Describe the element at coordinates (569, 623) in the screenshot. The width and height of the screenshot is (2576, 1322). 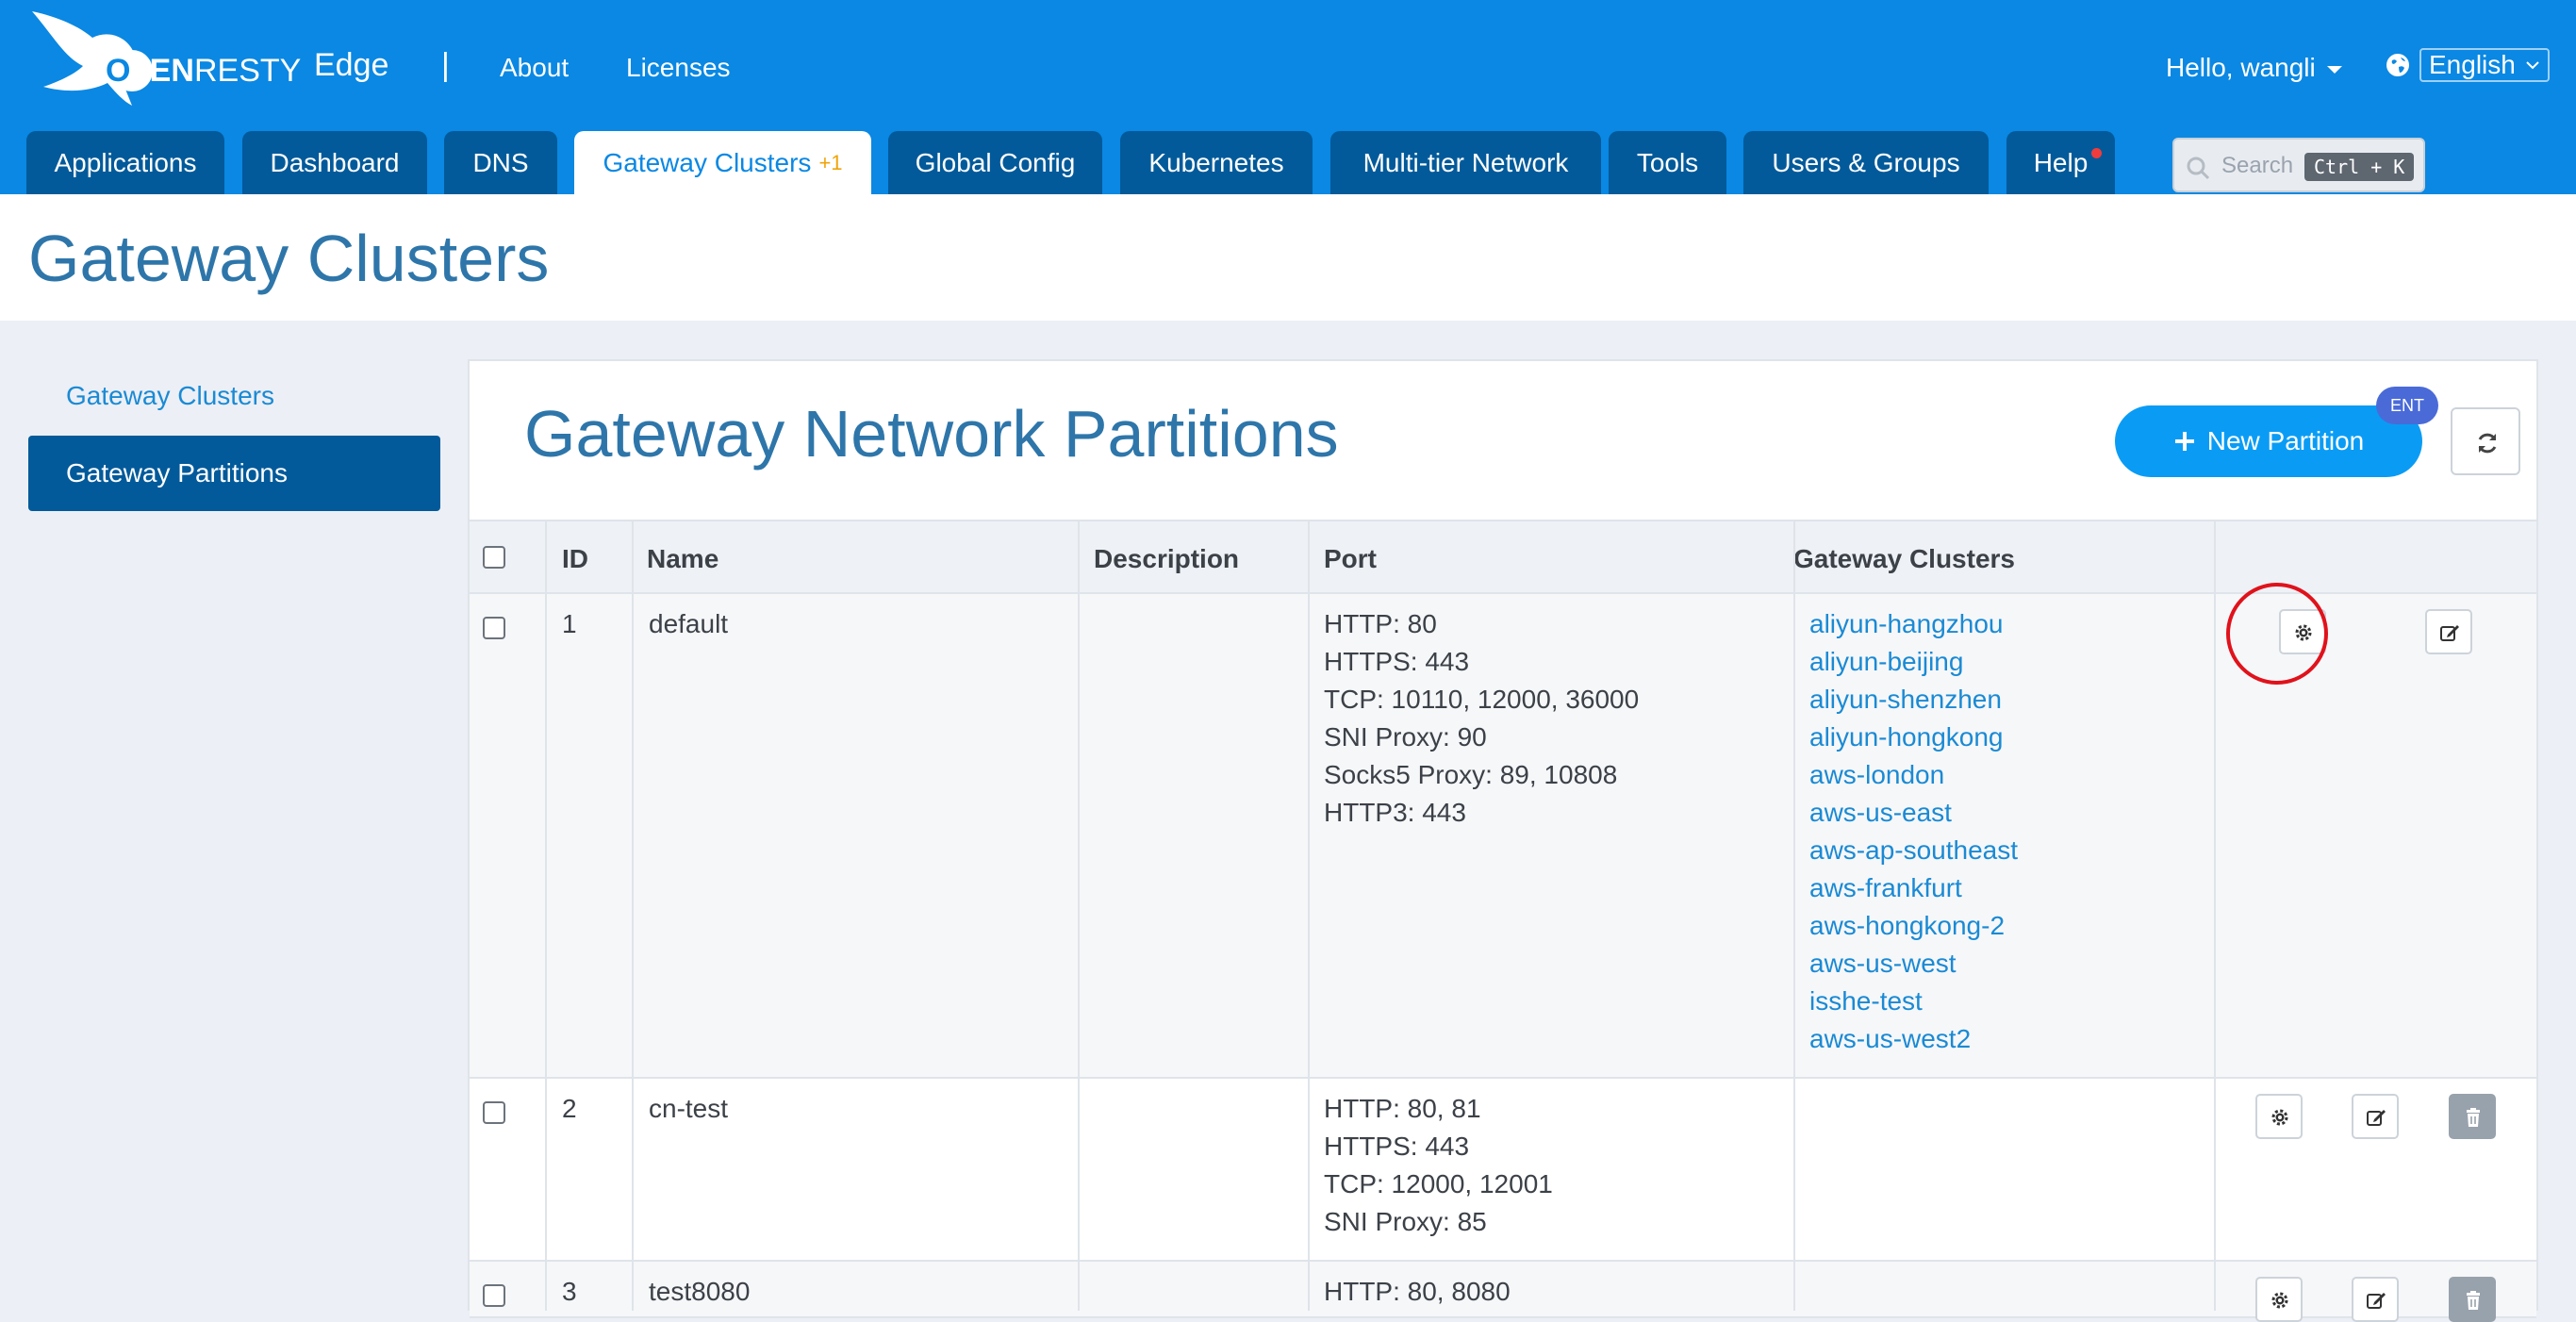
I see `row-id: 1` at that location.